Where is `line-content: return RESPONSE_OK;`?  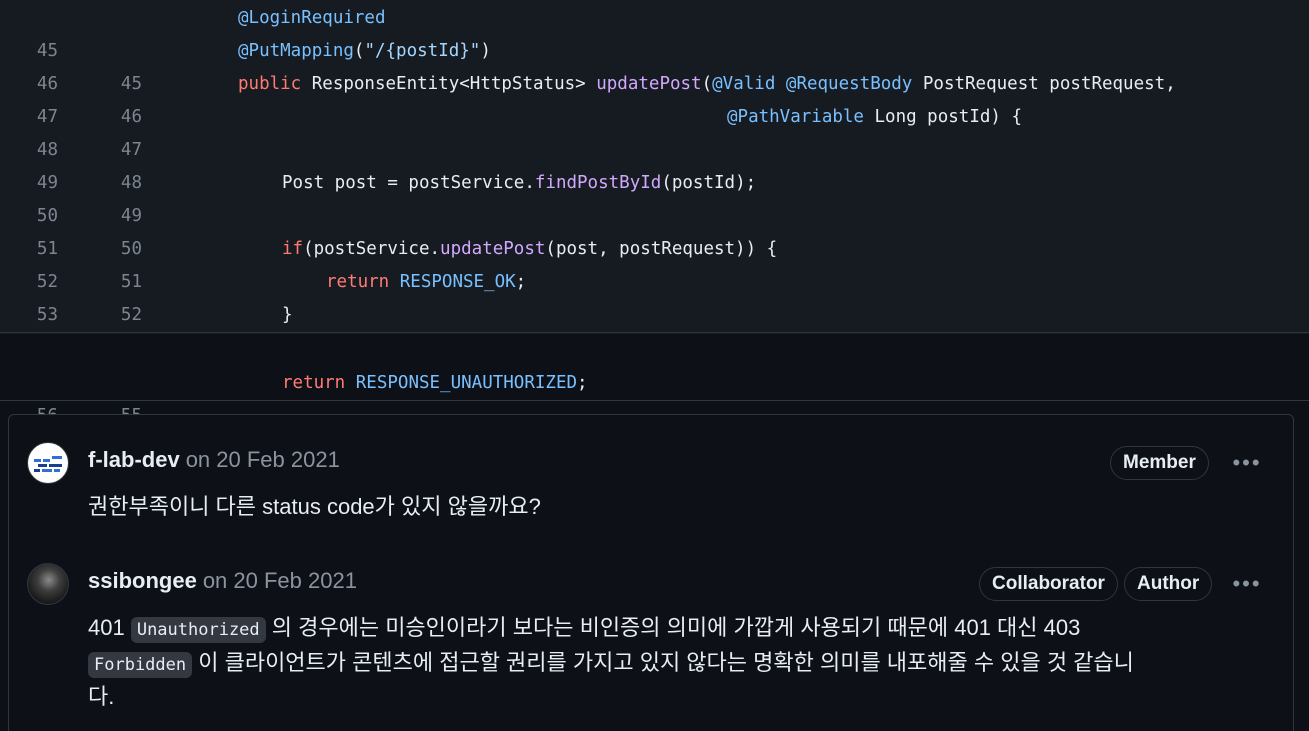 line-content: return RESPONSE_OK; is located at coordinates (426, 282).